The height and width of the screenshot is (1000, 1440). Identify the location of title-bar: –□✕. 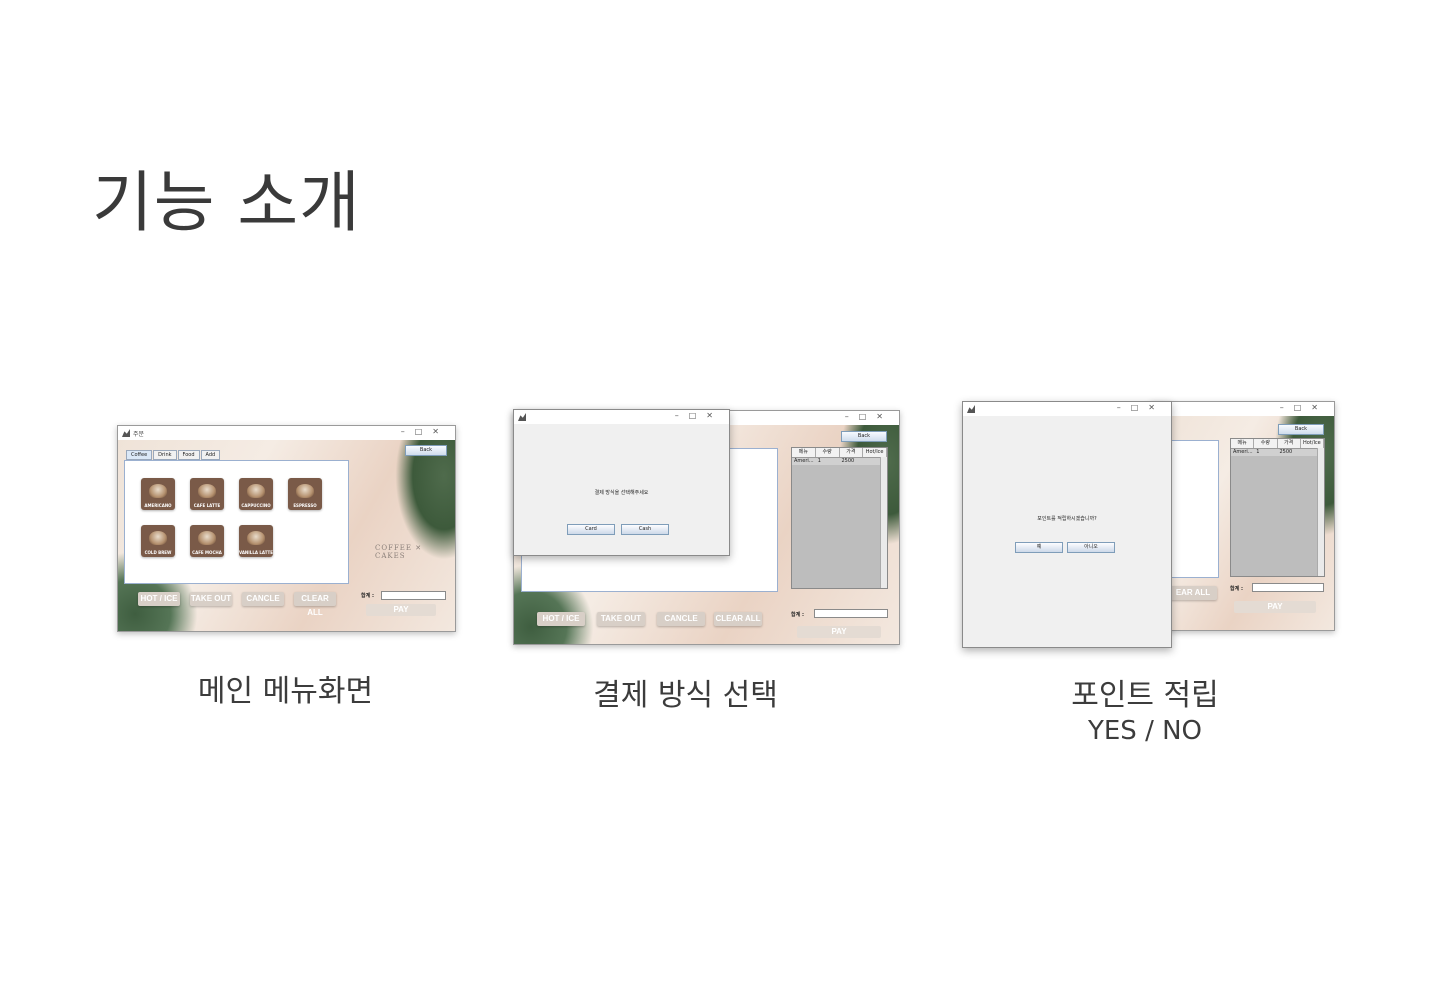
(1242, 409).